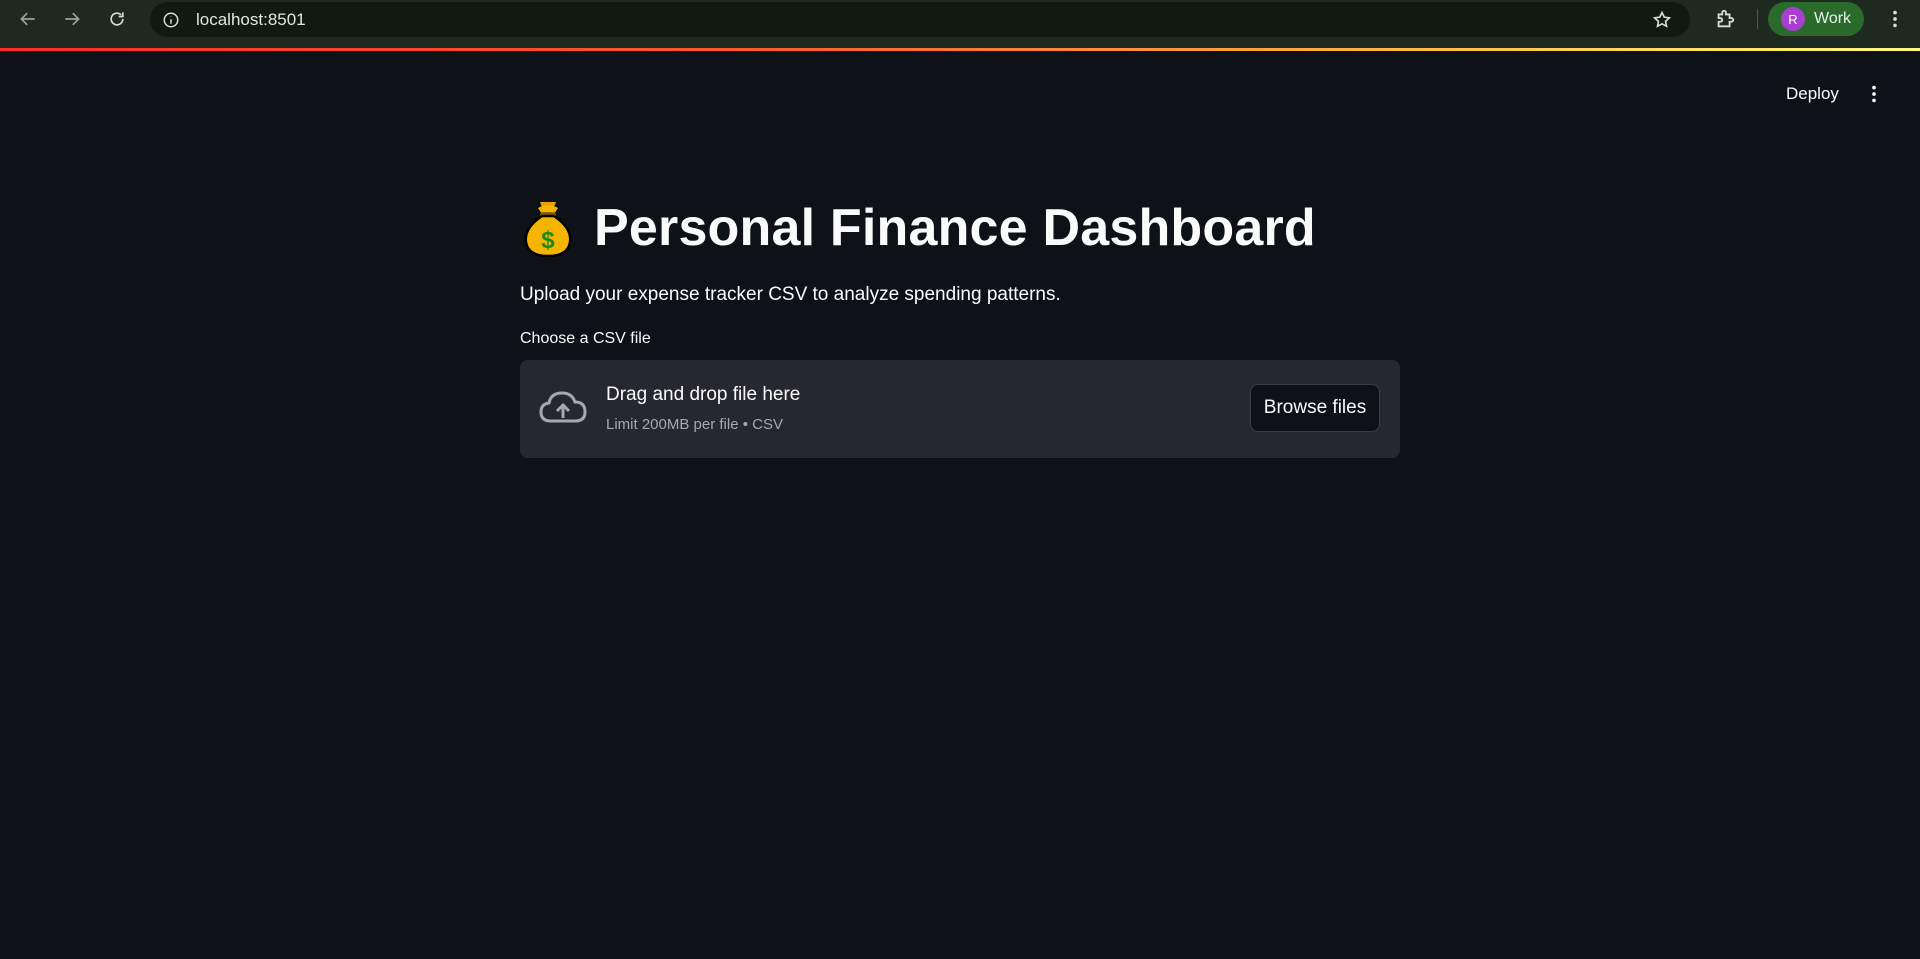 The width and height of the screenshot is (1920, 959). What do you see at coordinates (703, 394) in the screenshot?
I see `dropzone-instructions: Drag and drop file here` at bounding box center [703, 394].